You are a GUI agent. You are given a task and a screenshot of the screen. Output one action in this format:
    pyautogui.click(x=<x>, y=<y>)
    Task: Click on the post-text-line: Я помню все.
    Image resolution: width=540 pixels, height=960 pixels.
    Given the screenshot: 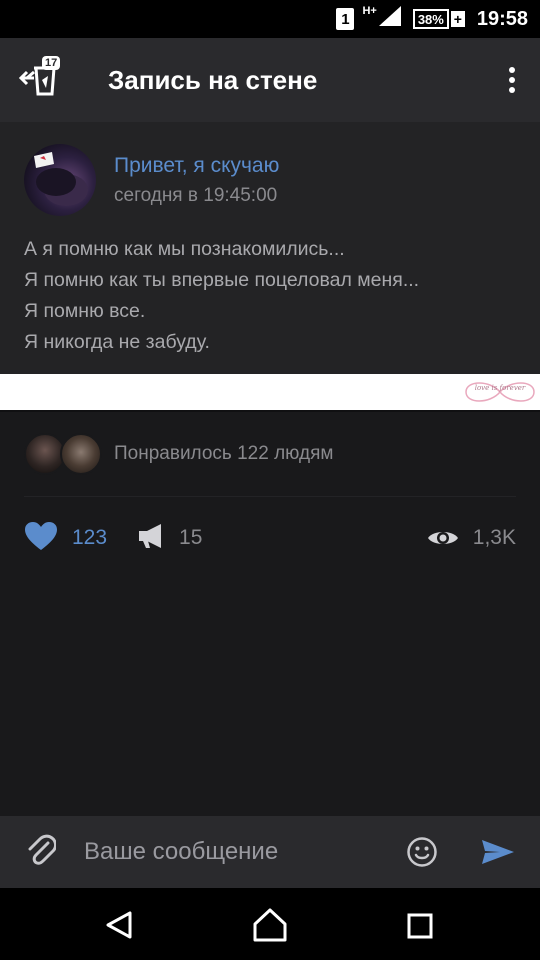 What is the action you would take?
    pyautogui.click(x=85, y=311)
    